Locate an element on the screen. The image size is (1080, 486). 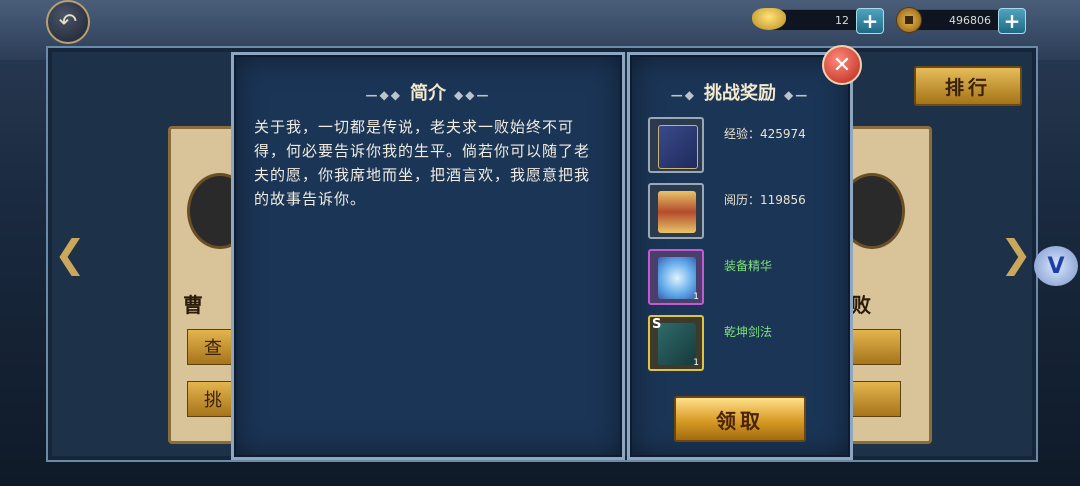
reward-label: 经验：425974 is located at coordinates (765, 134).